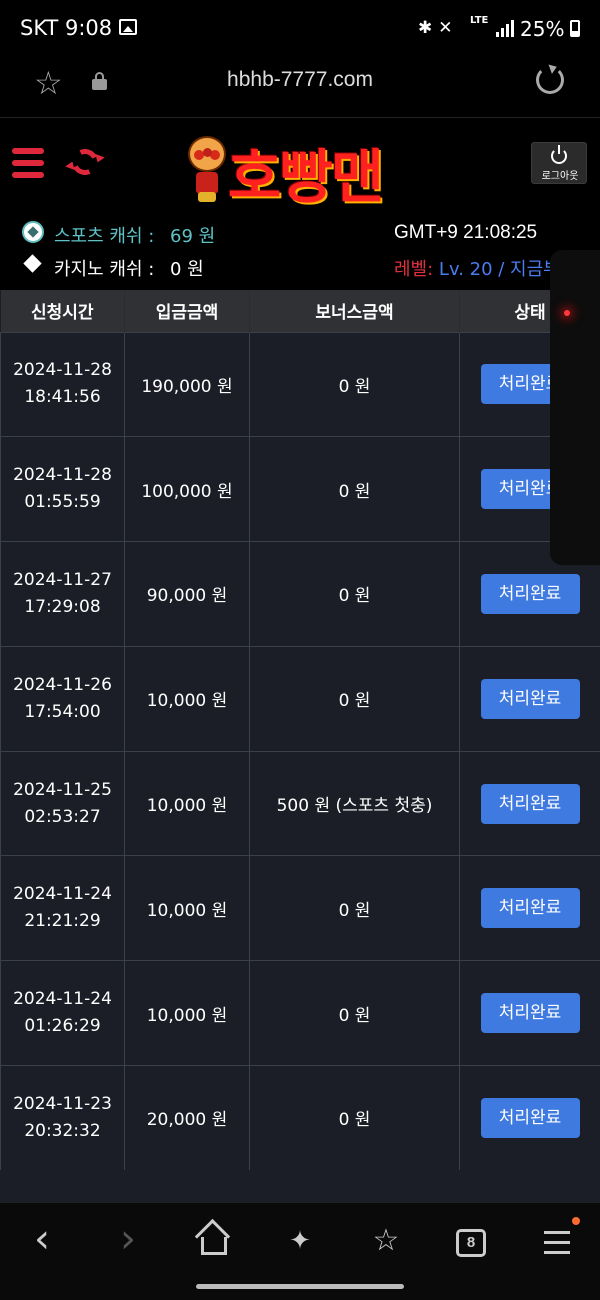  What do you see at coordinates (575, 28) in the screenshot?
I see `battery-icon` at bounding box center [575, 28].